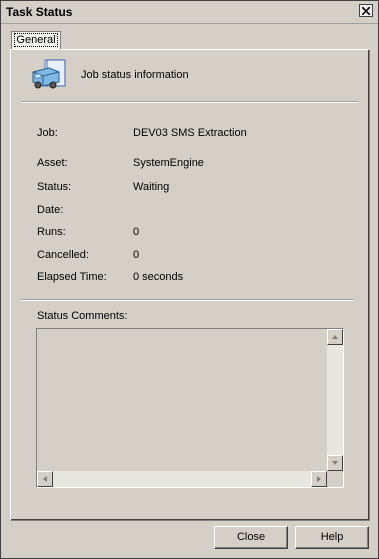 The width and height of the screenshot is (379, 559). I want to click on vertical-scrollbar, so click(335, 400).